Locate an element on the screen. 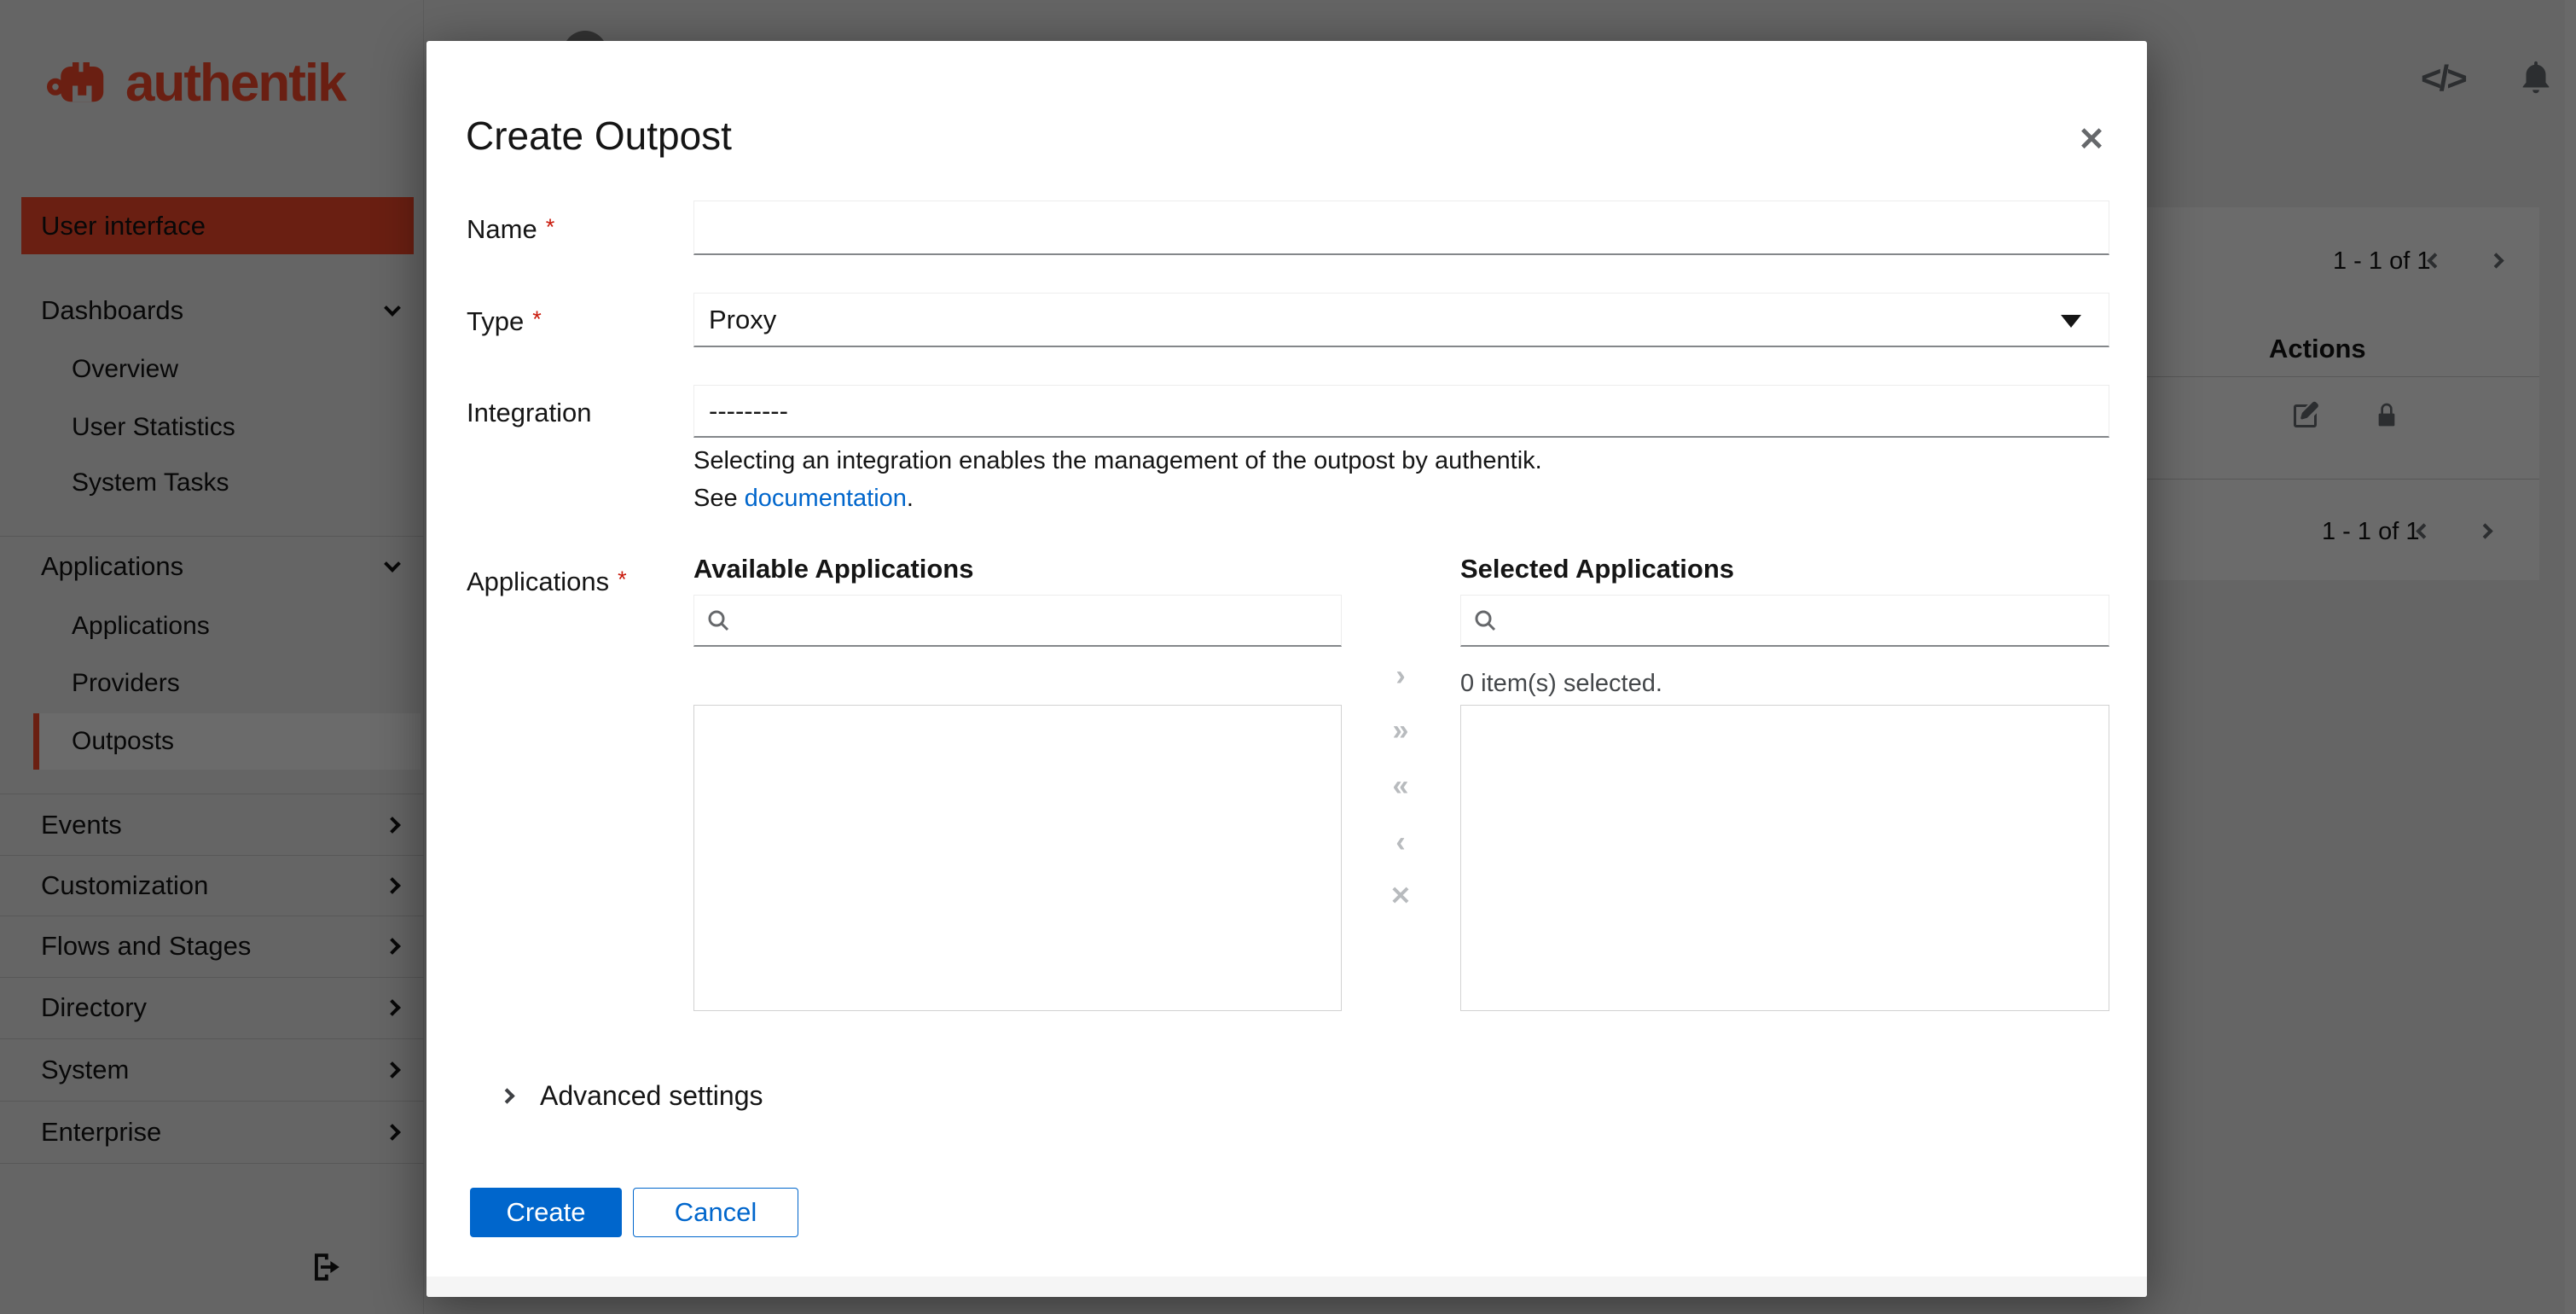 This screenshot has width=2576, height=1314. name-label: Name * is located at coordinates (511, 229).